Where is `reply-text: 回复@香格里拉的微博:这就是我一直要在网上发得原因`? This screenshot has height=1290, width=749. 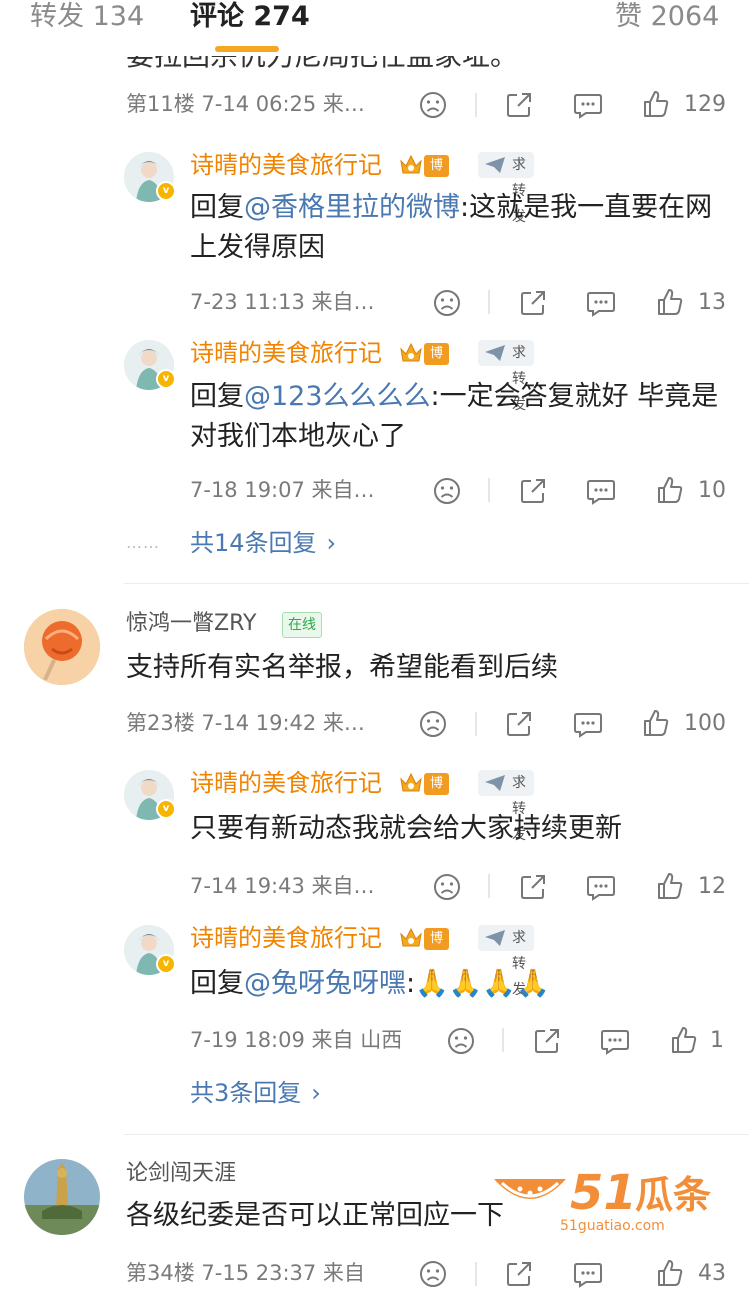 reply-text: 回复@香格里拉的微博:这就是我一直要在网上发得原因 is located at coordinates (451, 227).